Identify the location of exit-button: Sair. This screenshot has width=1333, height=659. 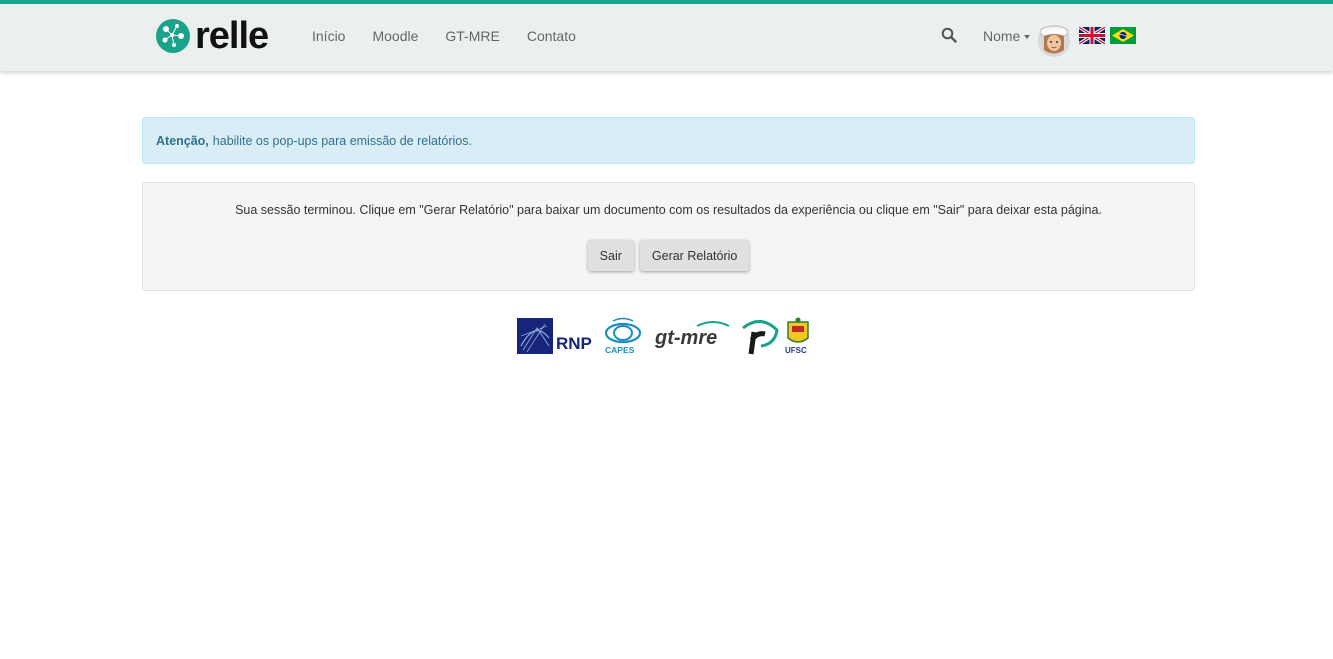
(610, 255).